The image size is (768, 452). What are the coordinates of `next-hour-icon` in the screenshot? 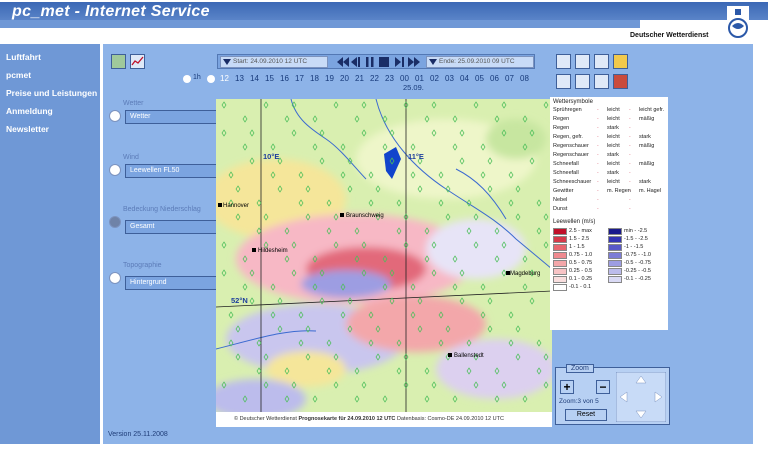 It's located at (211, 79).